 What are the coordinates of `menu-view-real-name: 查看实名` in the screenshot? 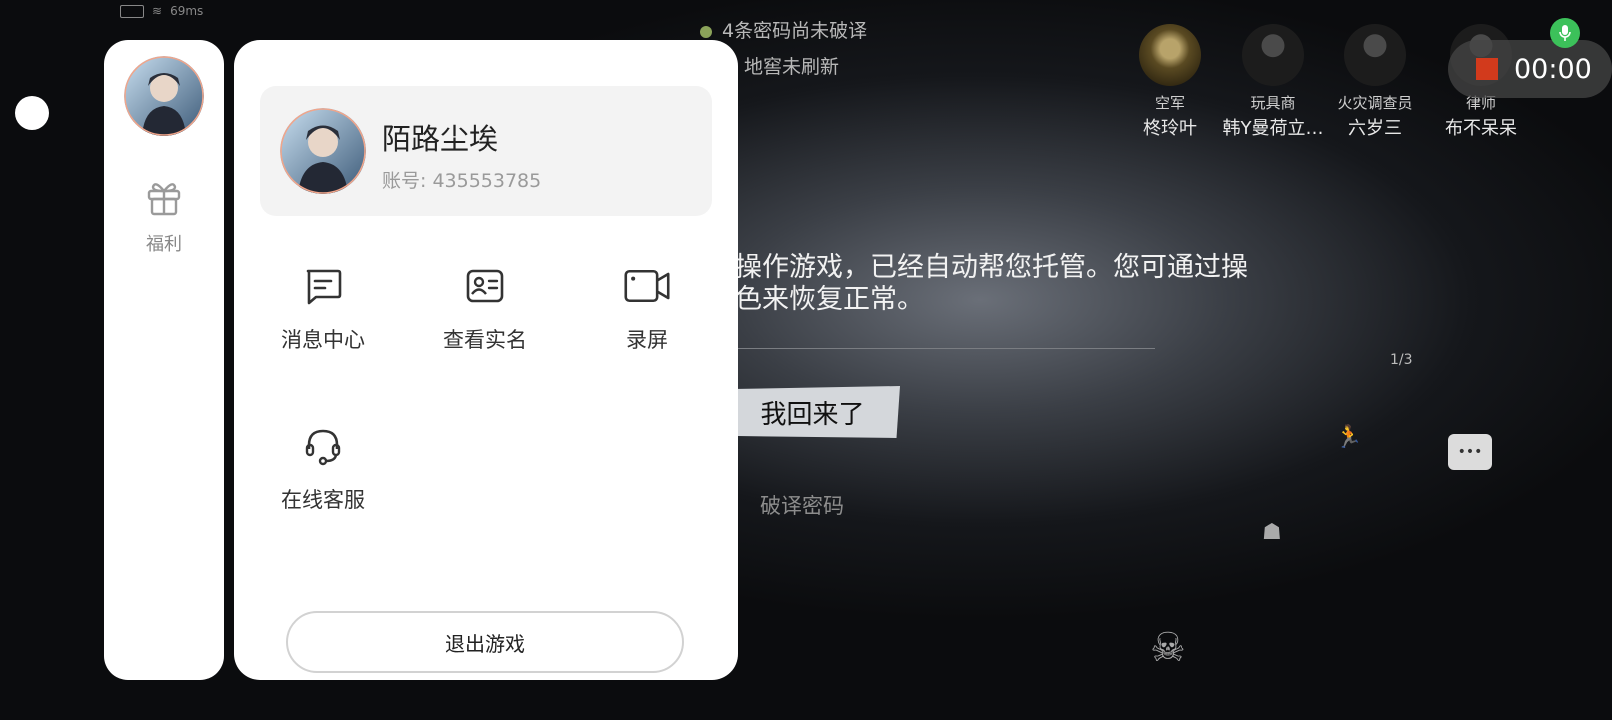 It's located at (485, 308).